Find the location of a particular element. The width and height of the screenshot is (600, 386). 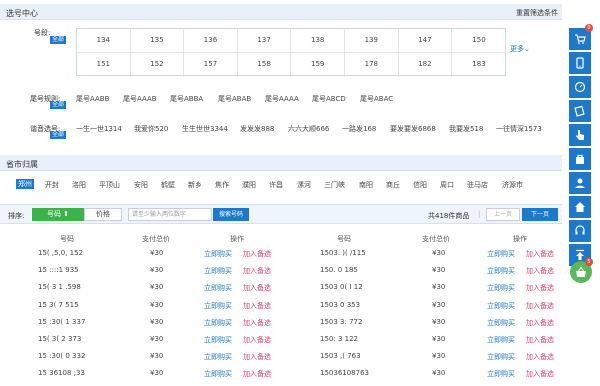

city-option: 南阳 is located at coordinates (366, 185).